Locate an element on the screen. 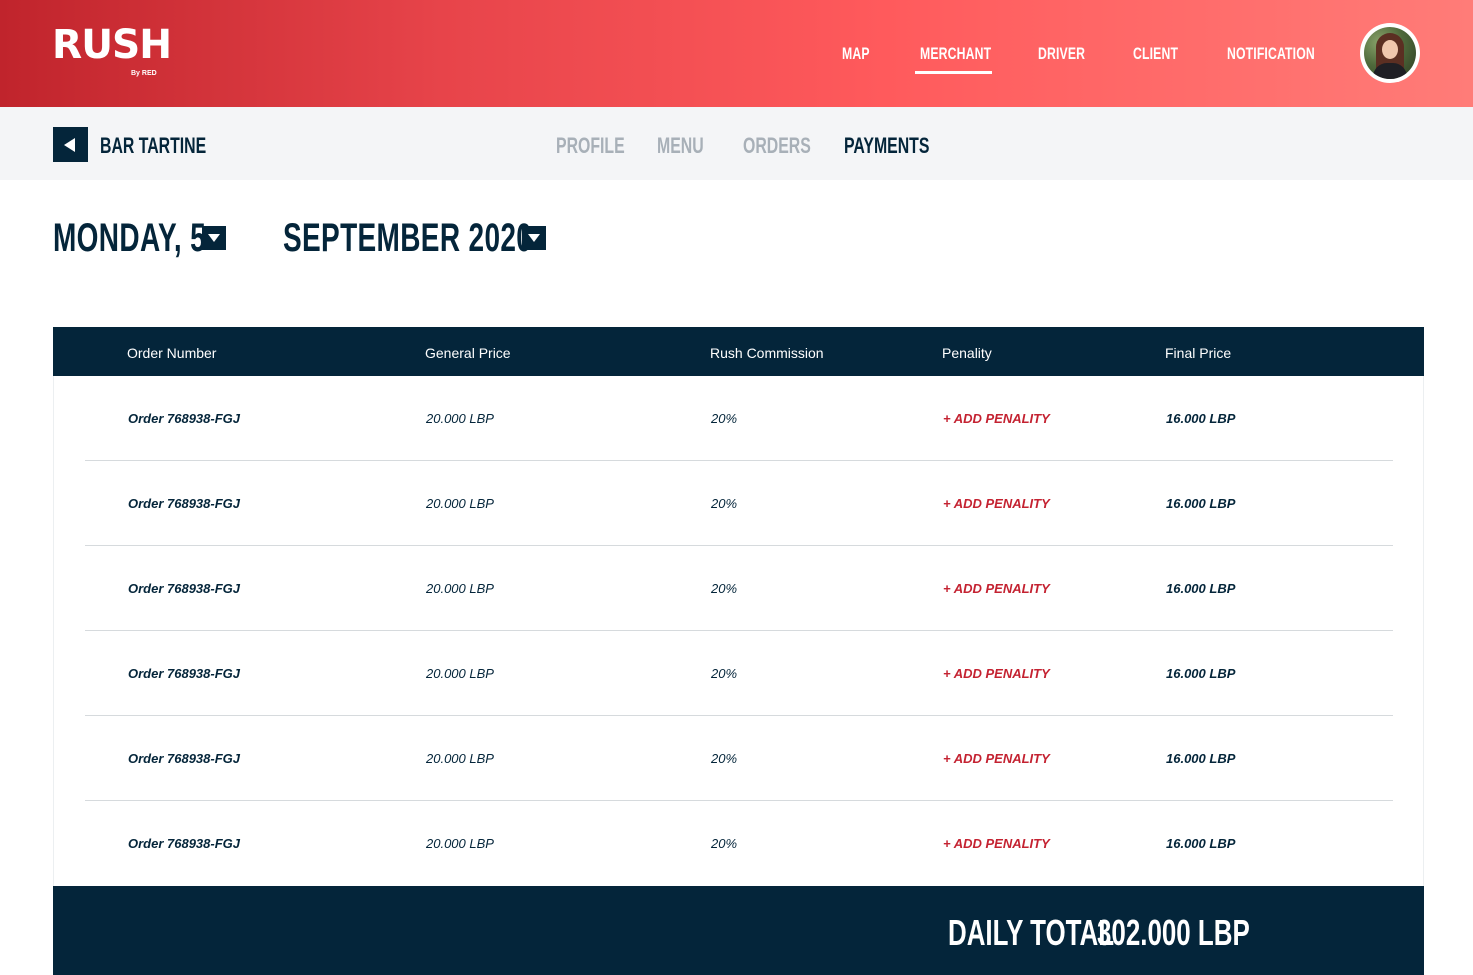 Image resolution: width=1473 pixels, height=975 pixels. tab-payments: PAYMENTS is located at coordinates (886, 146).